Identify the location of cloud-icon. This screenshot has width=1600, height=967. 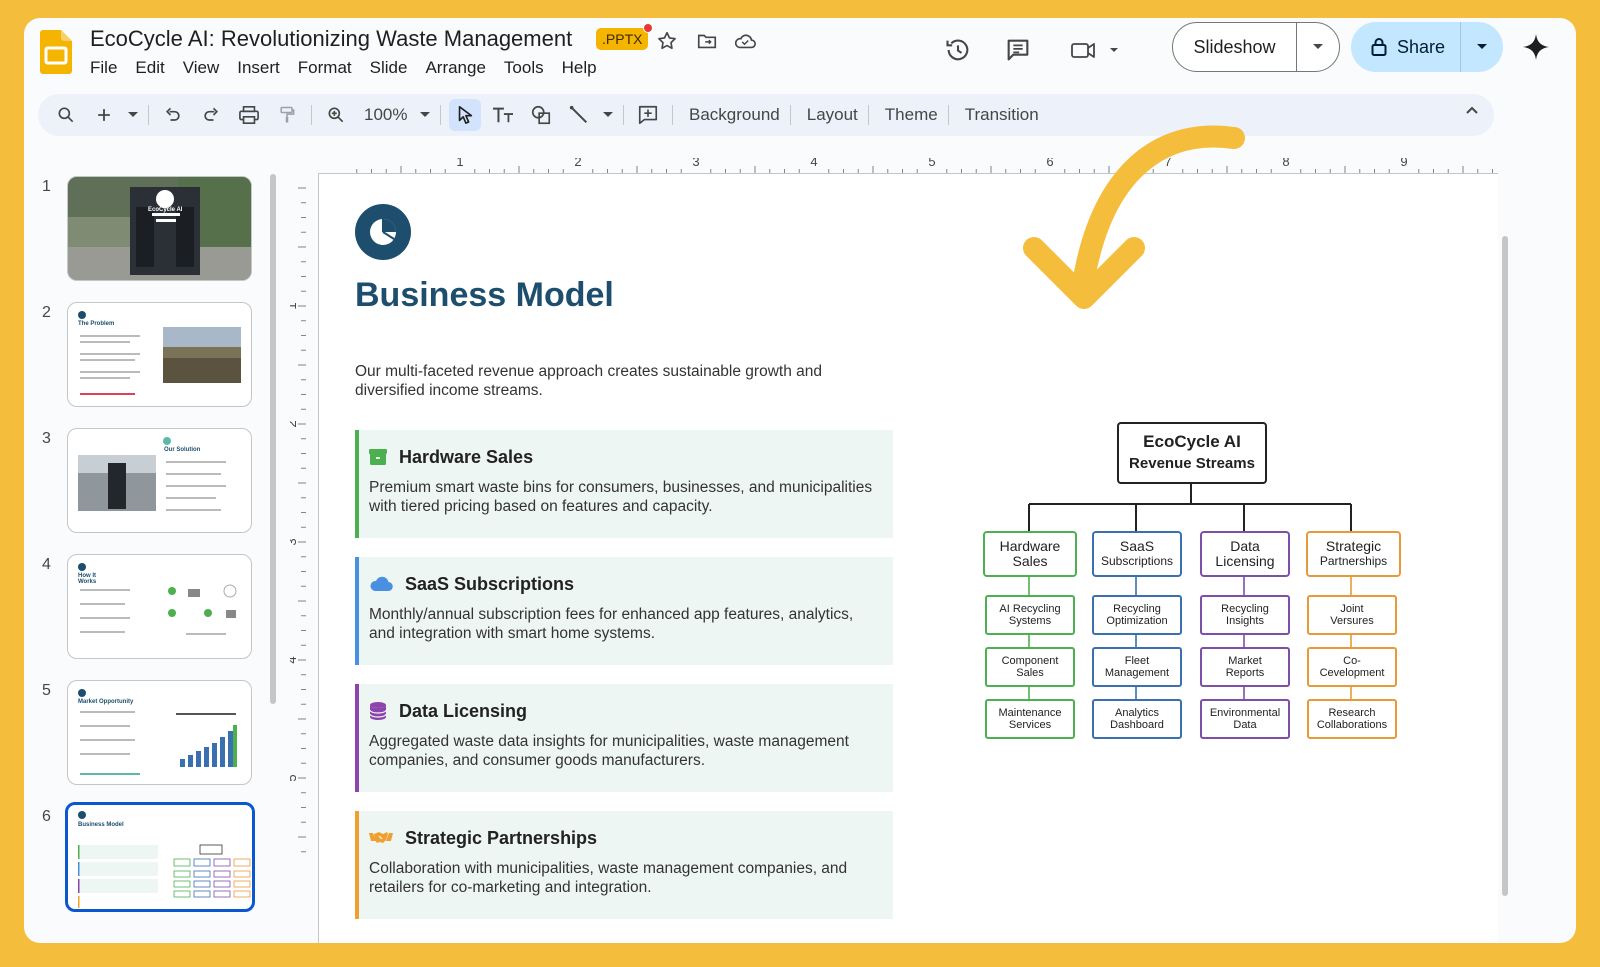
(381, 584).